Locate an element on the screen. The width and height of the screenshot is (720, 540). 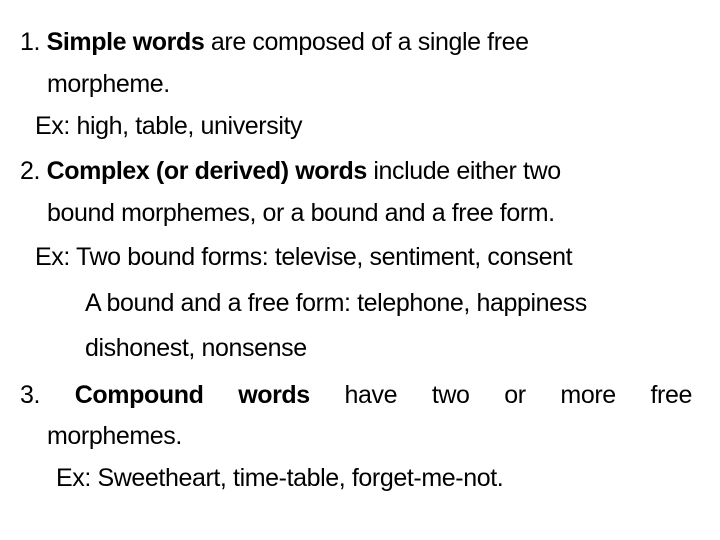
item-3-definition-word: free is located at coordinates (671, 395).